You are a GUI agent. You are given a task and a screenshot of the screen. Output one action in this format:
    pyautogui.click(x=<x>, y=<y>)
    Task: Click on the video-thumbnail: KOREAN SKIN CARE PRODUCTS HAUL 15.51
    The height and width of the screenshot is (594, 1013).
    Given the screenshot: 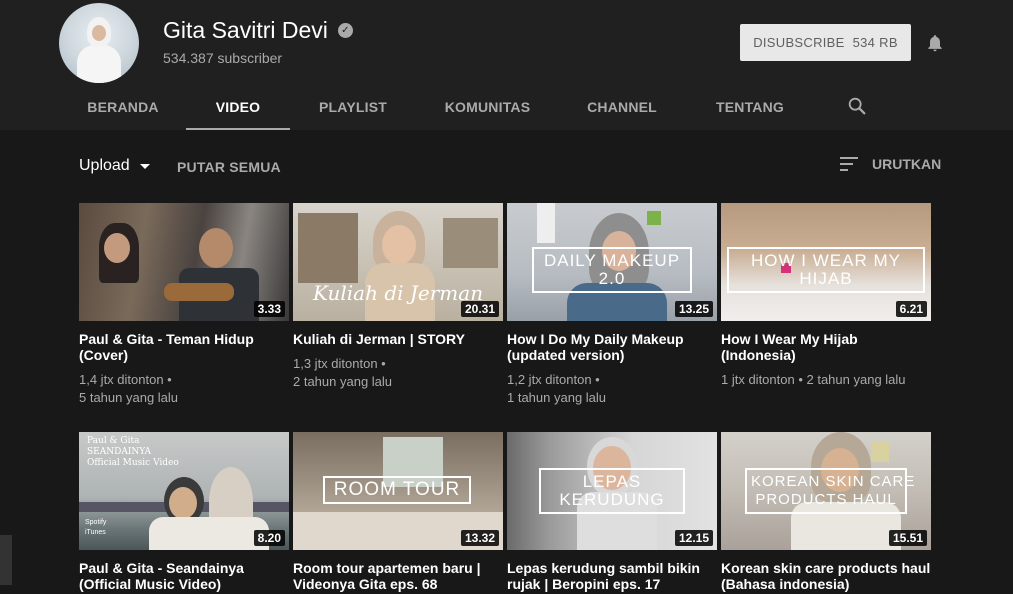 What is the action you would take?
    pyautogui.click(x=826, y=491)
    